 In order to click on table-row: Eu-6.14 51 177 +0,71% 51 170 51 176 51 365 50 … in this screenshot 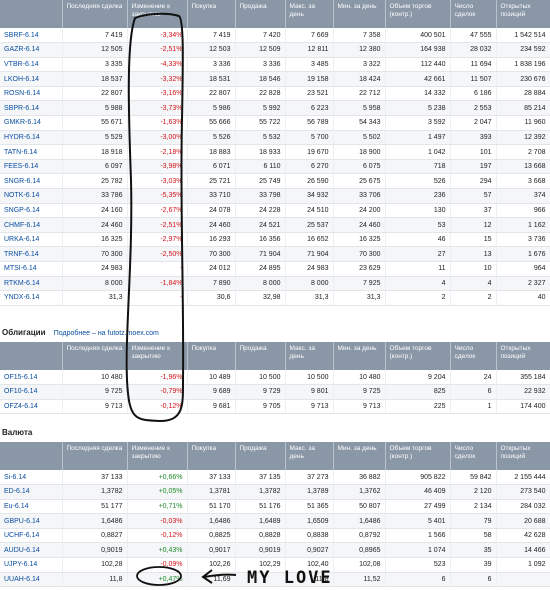, I will do `click(275, 507)`.